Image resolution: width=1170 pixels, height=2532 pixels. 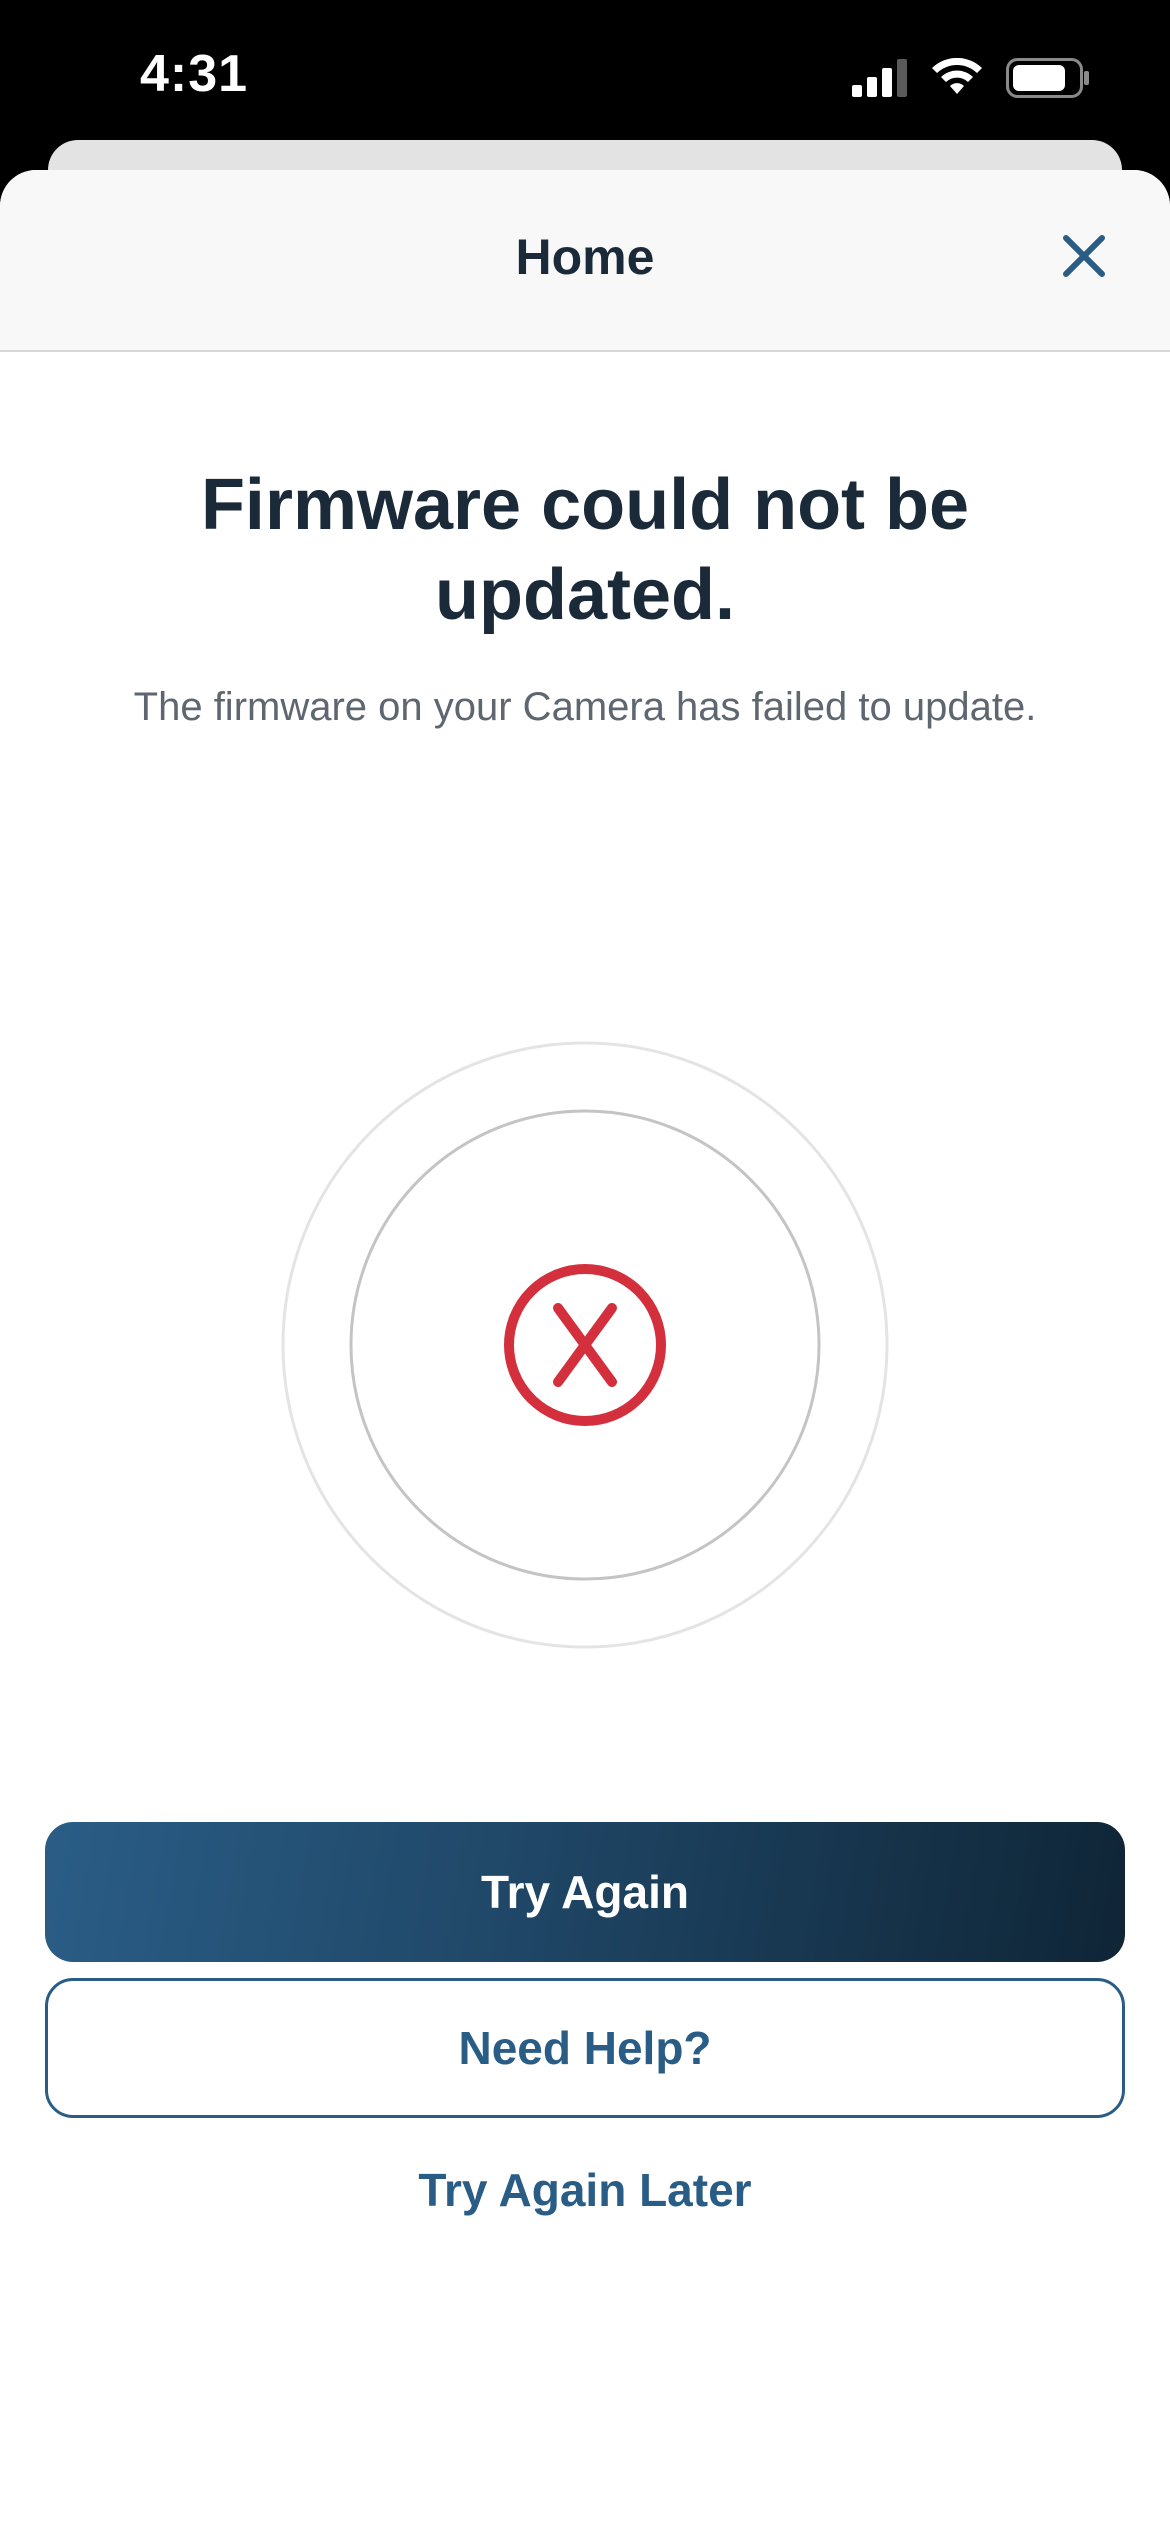 What do you see at coordinates (957, 76) in the screenshot?
I see `wifi-icon` at bounding box center [957, 76].